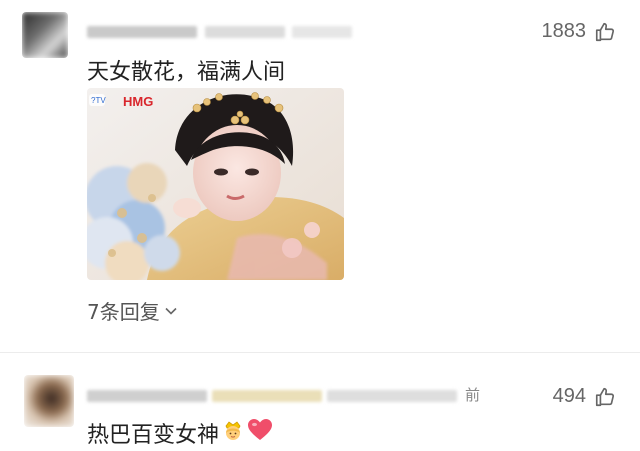 This screenshot has width=640, height=451. What do you see at coordinates (98, 100) in the screenshot?
I see `tv-tag: ?TV` at bounding box center [98, 100].